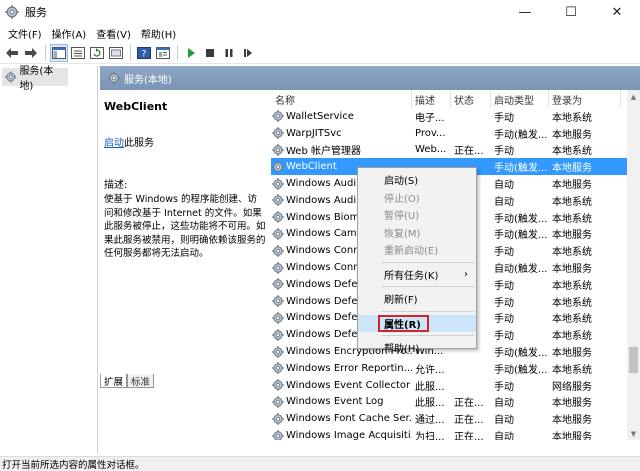  Describe the element at coordinates (141, 381) in the screenshot. I see `tab-standard: 标准` at that location.